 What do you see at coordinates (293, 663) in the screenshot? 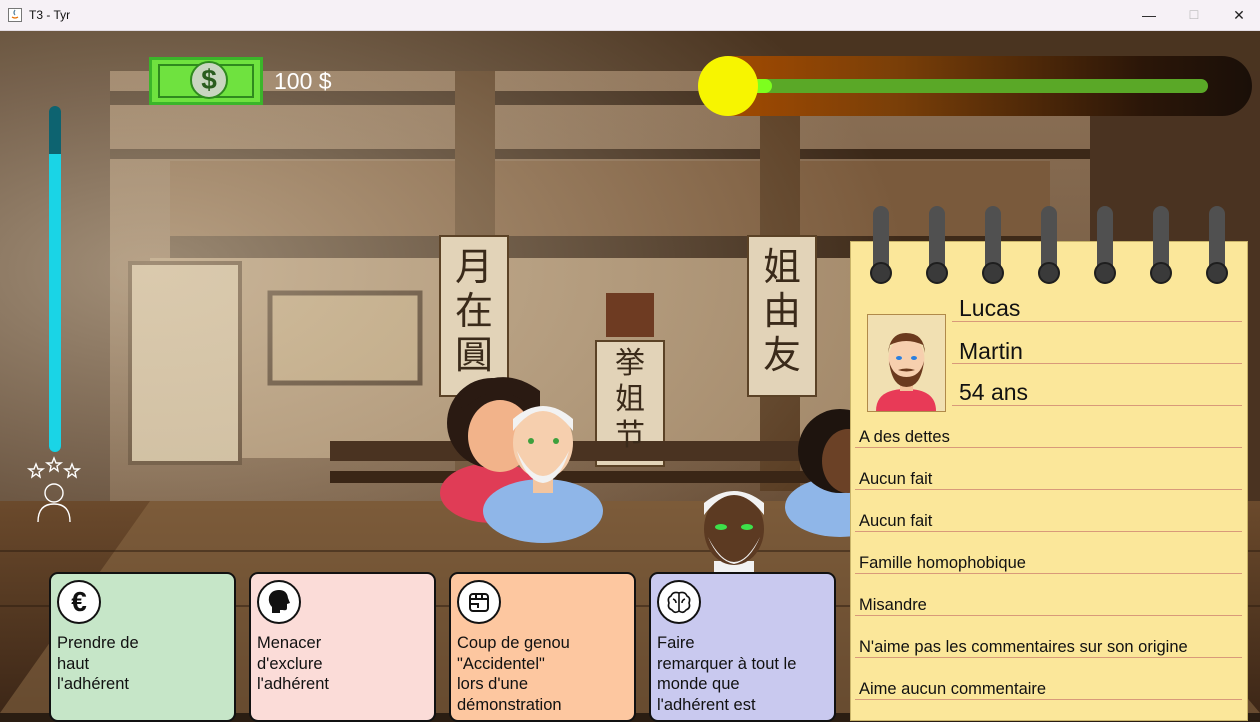
I see `action-label: Menacer d'exclure l'adhérent` at bounding box center [293, 663].